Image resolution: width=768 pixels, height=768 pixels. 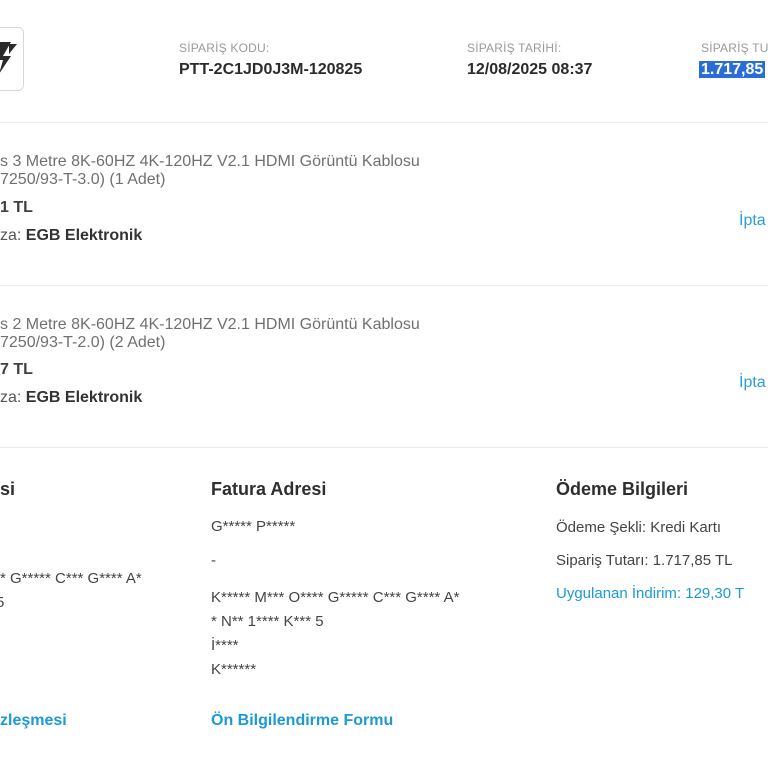 What do you see at coordinates (224, 48) in the screenshot?
I see `order-code-label: SİPARİŞ KODU:` at bounding box center [224, 48].